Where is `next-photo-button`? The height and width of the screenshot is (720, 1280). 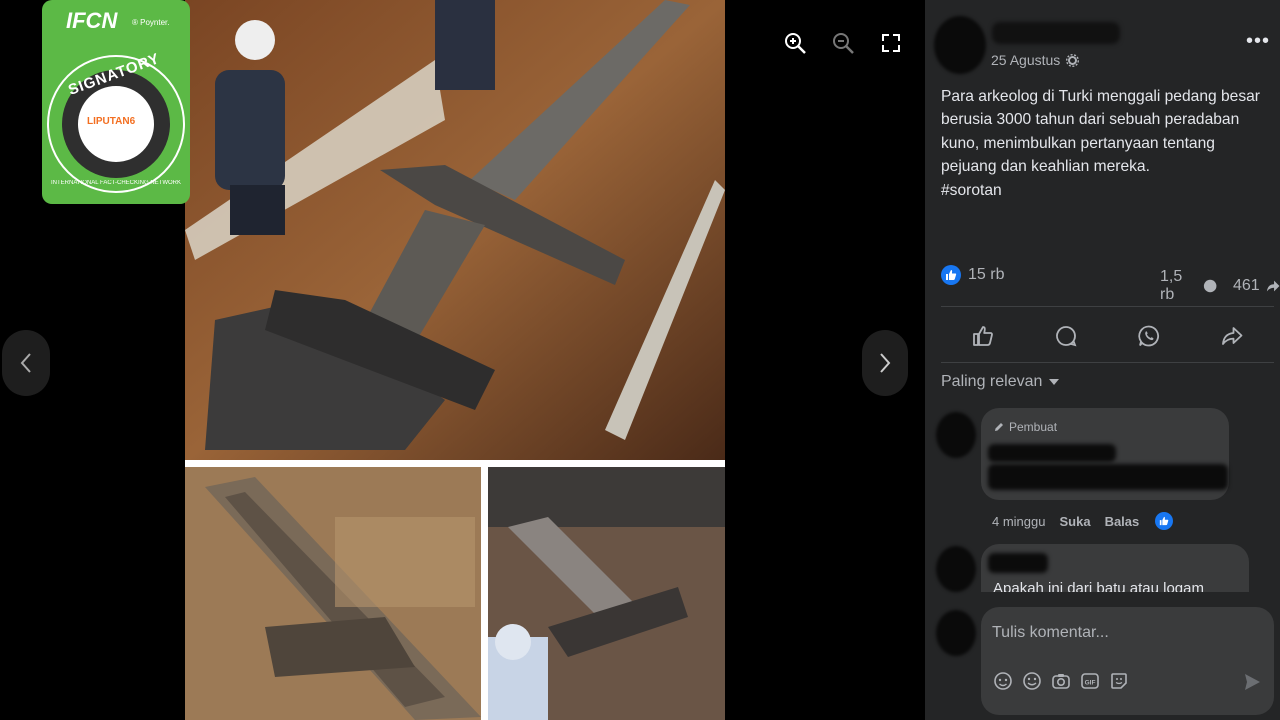
next-photo-button is located at coordinates (885, 363).